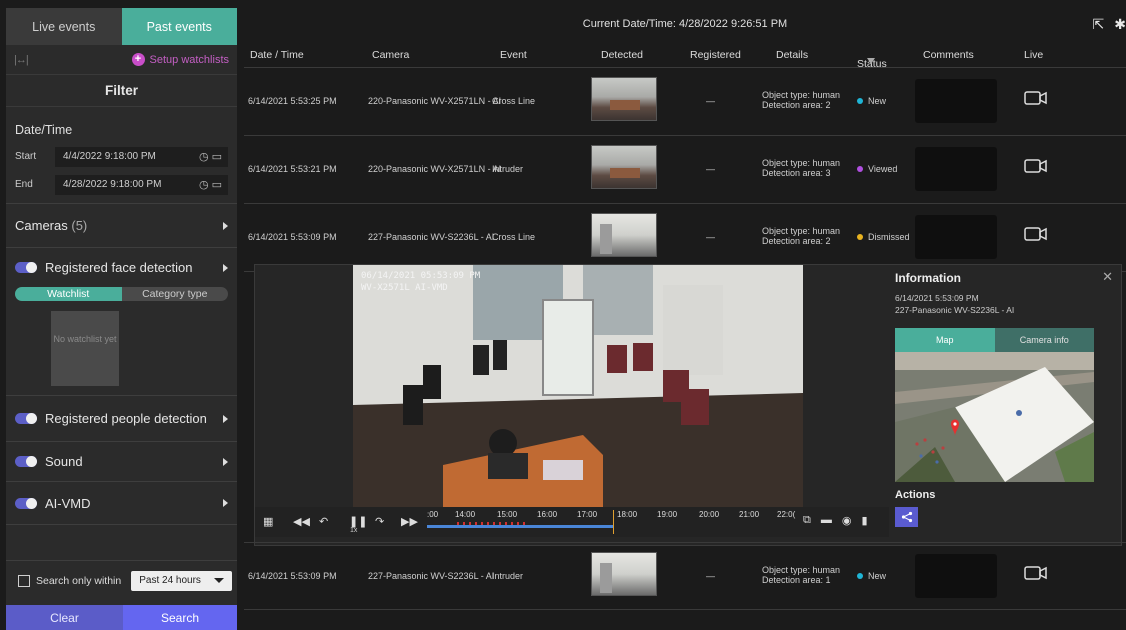 This screenshot has width=1126, height=630. I want to click on tab-past-events: Past events, so click(179, 26).